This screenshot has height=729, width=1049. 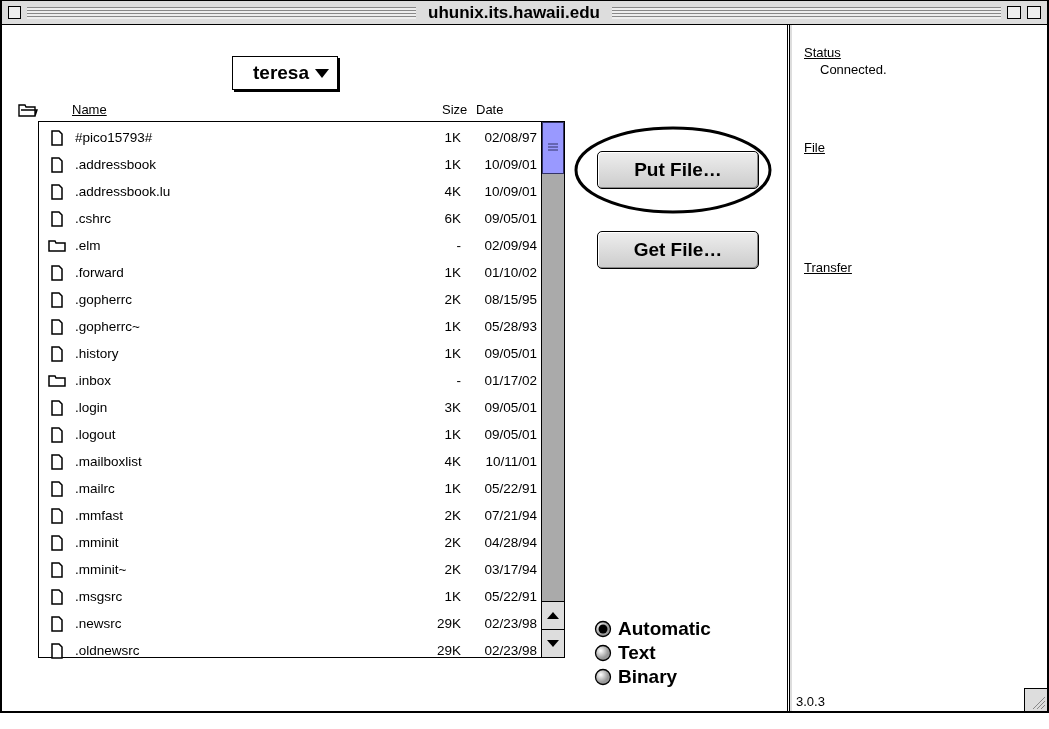 What do you see at coordinates (238, 272) in the screenshot?
I see `file-name: .forward` at bounding box center [238, 272].